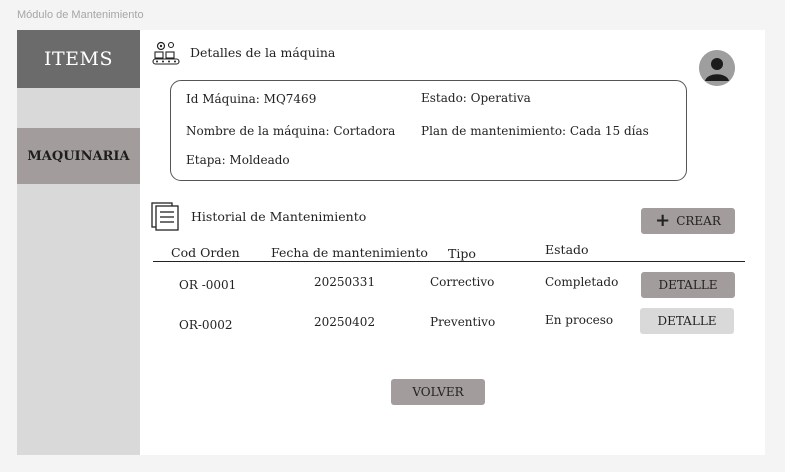 The image size is (785, 472). I want to click on cell-estado: En proceso, so click(579, 320).